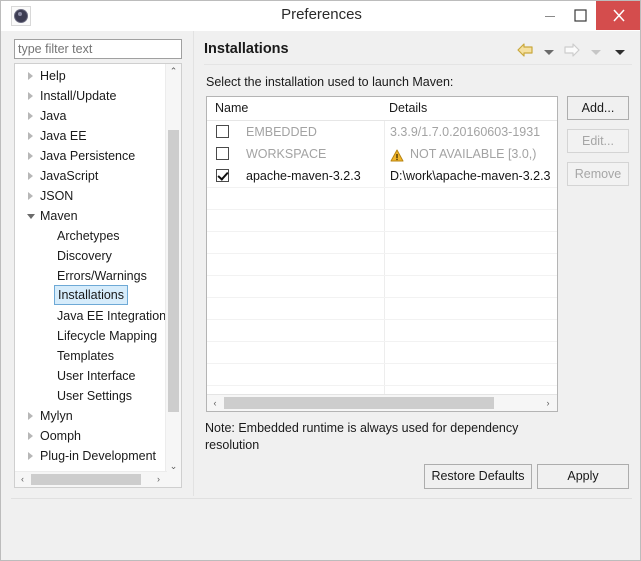 The image size is (641, 561). Describe the element at coordinates (470, 176) in the screenshot. I see `cell-details: D:\work\apache-maven-3.2.3` at that location.